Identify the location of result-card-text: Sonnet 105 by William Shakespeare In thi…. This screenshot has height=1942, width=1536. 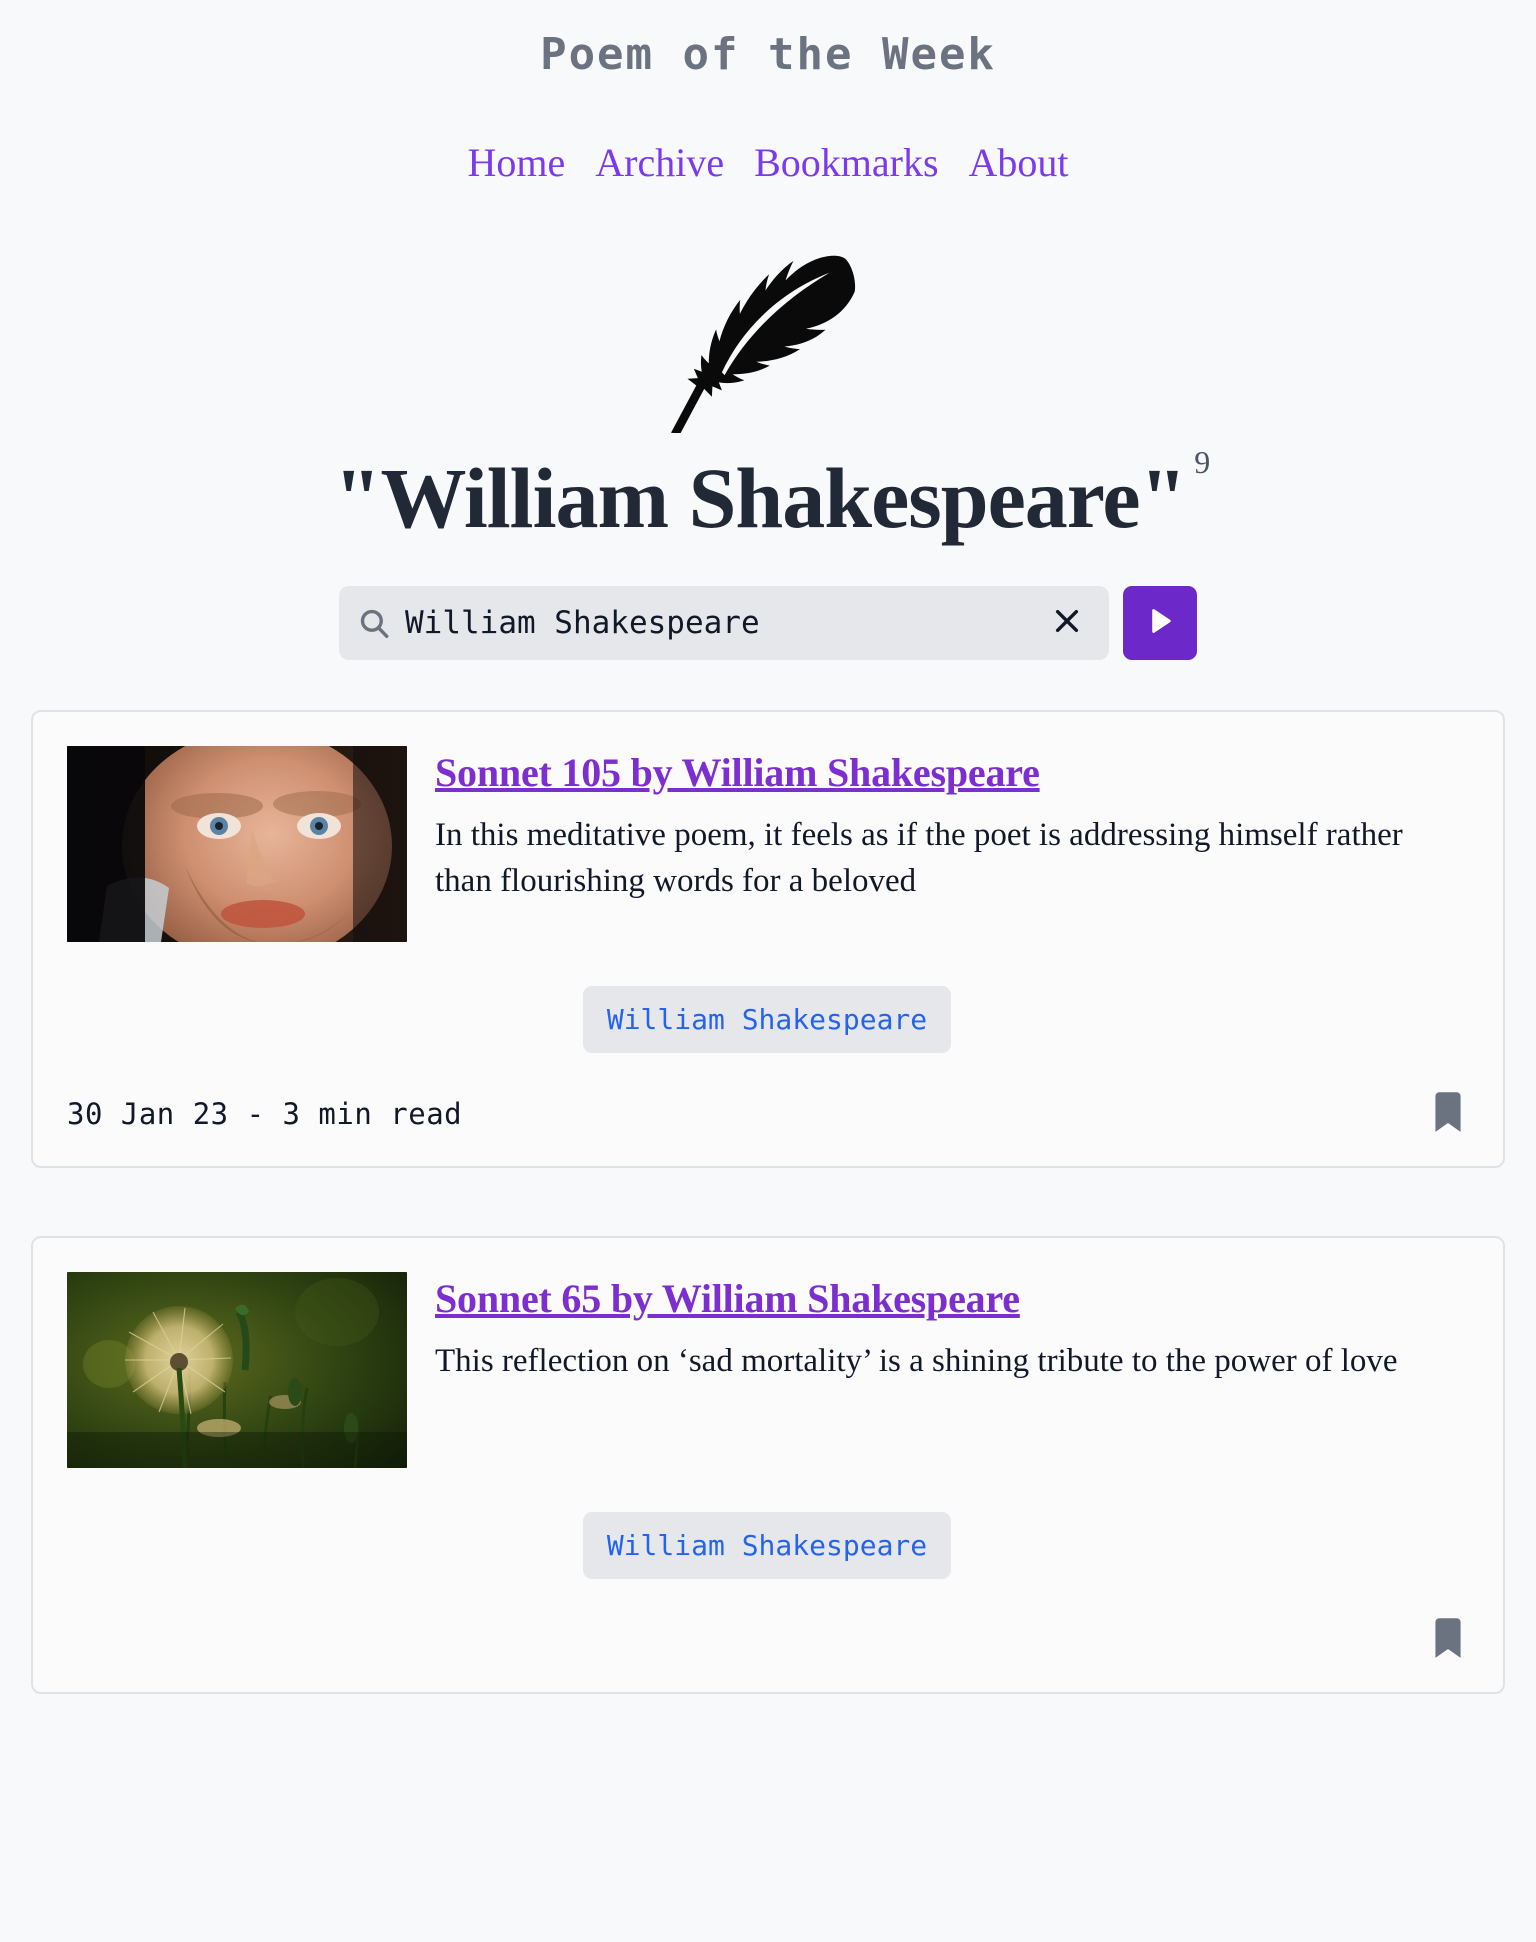
(951, 826).